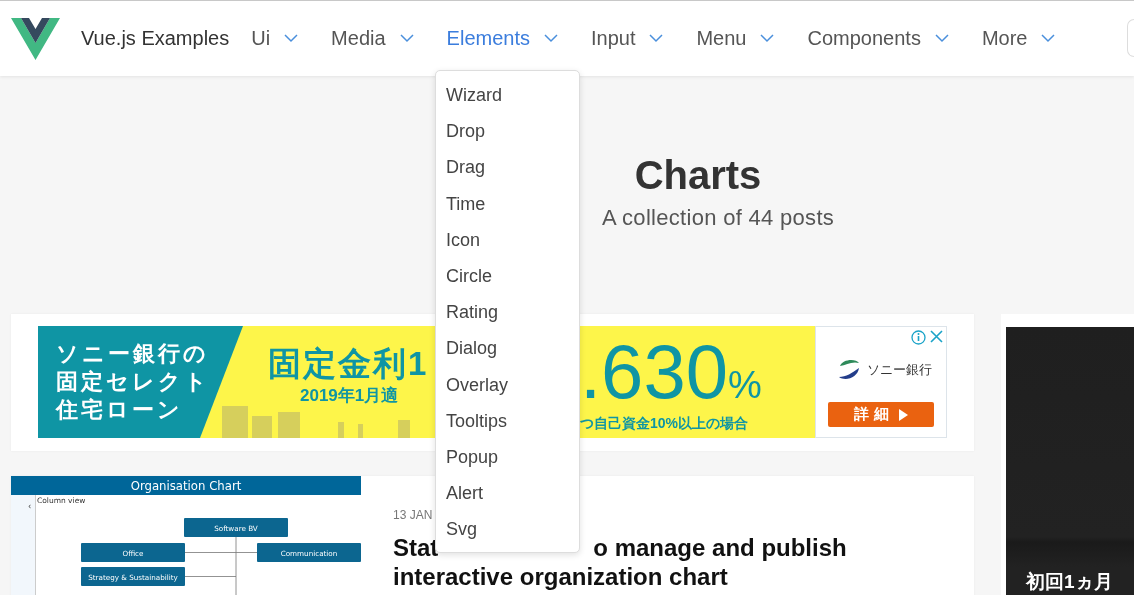  I want to click on dropdown-item: Circle, so click(507, 276).